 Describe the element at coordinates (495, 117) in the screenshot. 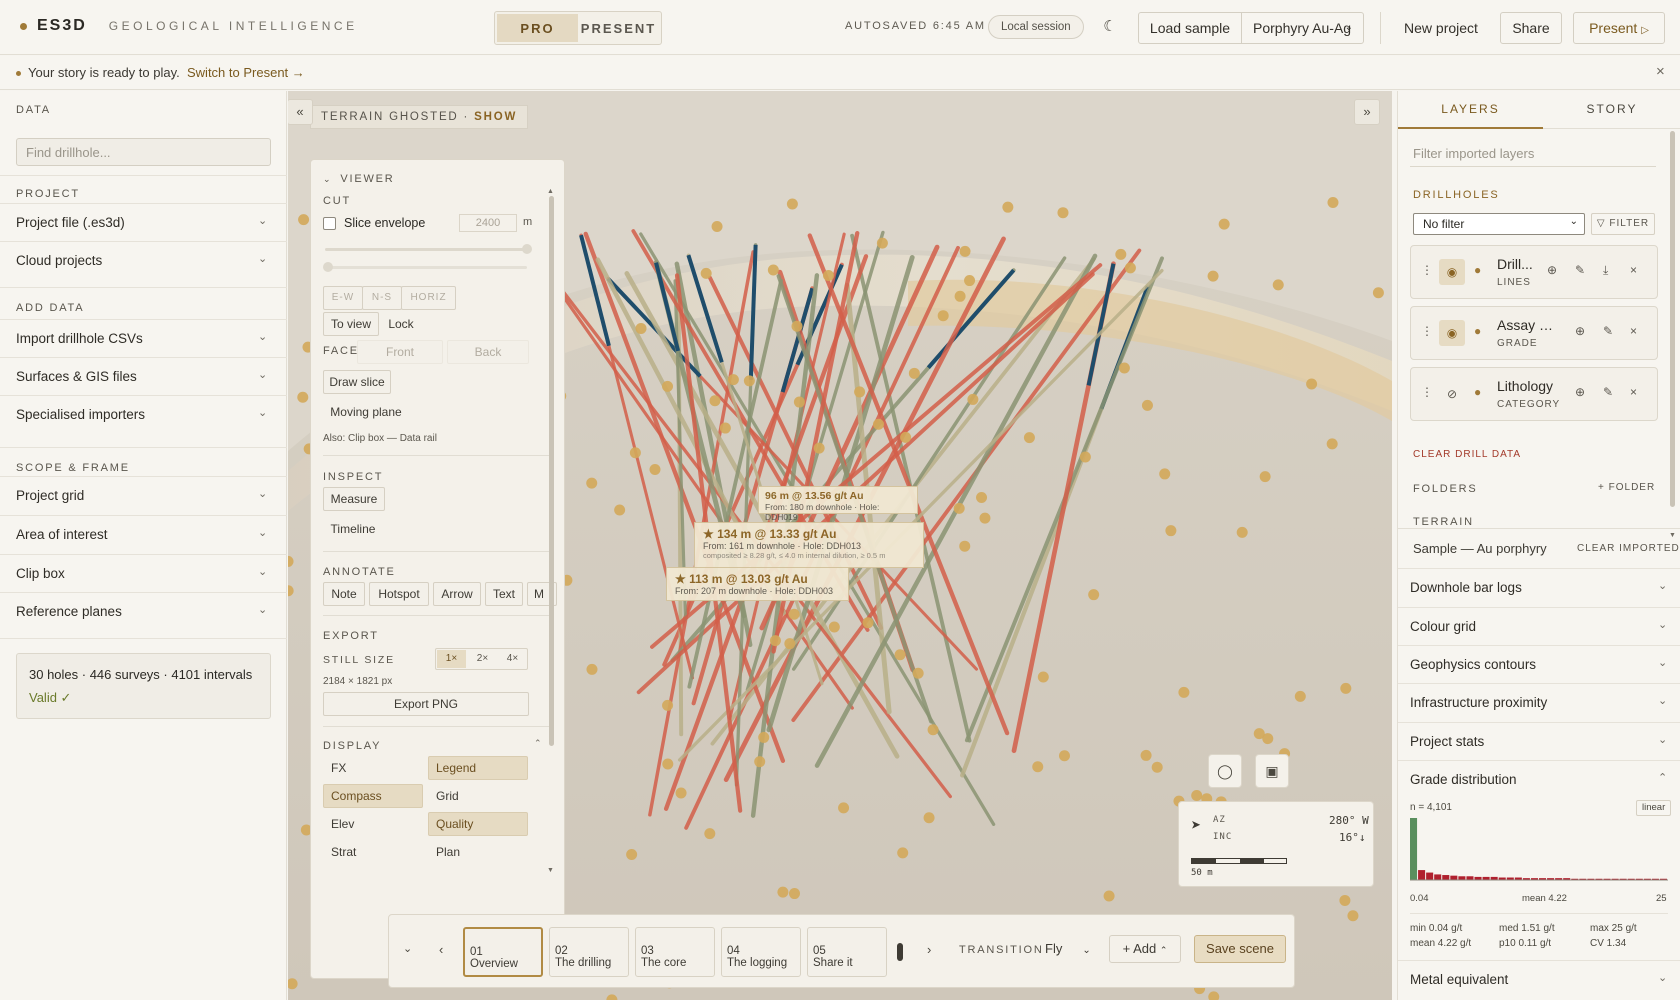

I see `terrain-show-action: SHOW` at that location.